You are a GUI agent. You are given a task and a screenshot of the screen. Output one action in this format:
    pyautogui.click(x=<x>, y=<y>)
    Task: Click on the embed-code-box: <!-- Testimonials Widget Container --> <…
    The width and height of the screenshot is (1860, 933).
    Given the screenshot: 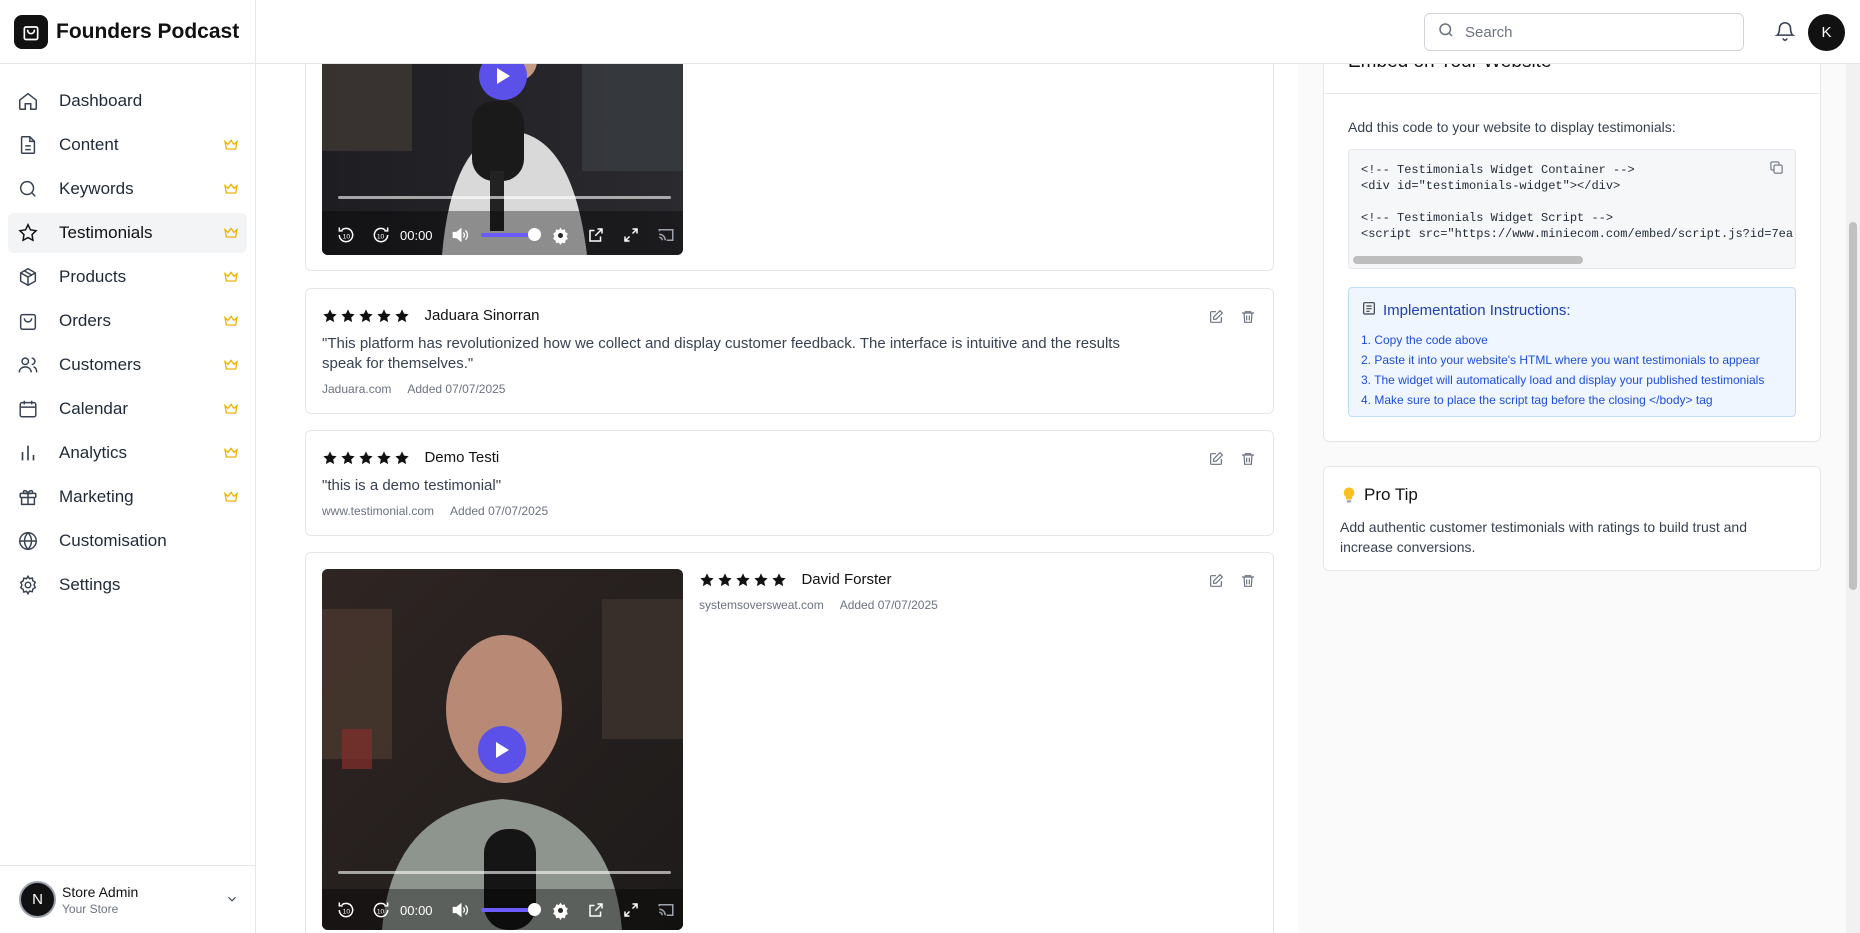 What is the action you would take?
    pyautogui.click(x=1572, y=209)
    